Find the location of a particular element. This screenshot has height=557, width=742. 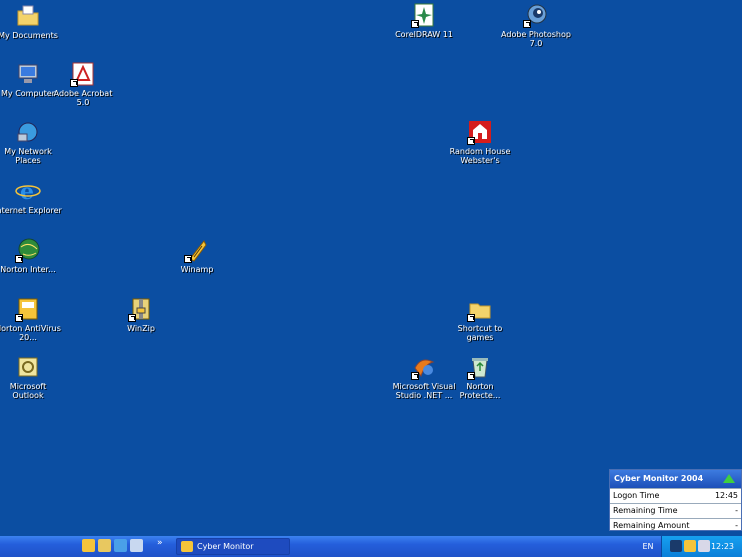

desktop-icon-label: Shortcut to games is located at coordinates (480, 333).